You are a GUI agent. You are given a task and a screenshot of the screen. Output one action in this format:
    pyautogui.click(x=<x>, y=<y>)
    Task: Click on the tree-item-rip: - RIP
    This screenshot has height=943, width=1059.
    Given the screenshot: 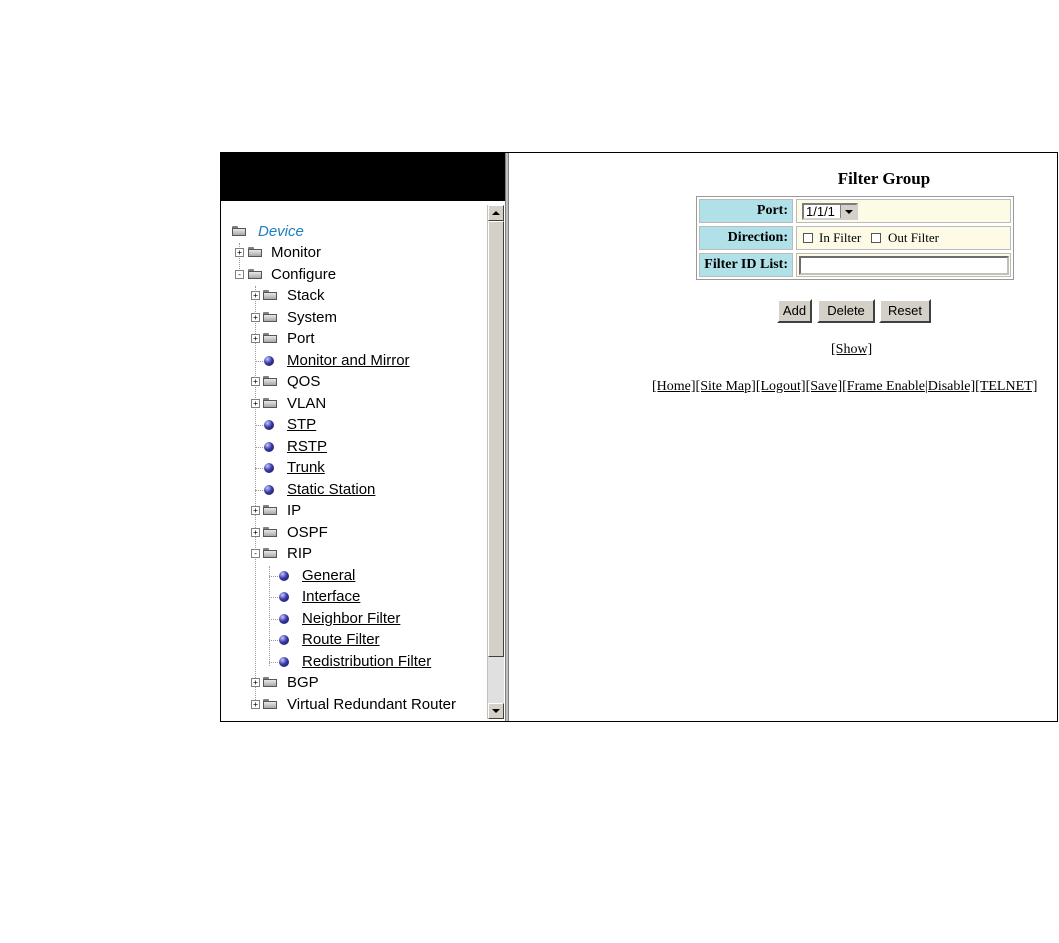 What is the action you would take?
    pyautogui.click(x=351, y=554)
    